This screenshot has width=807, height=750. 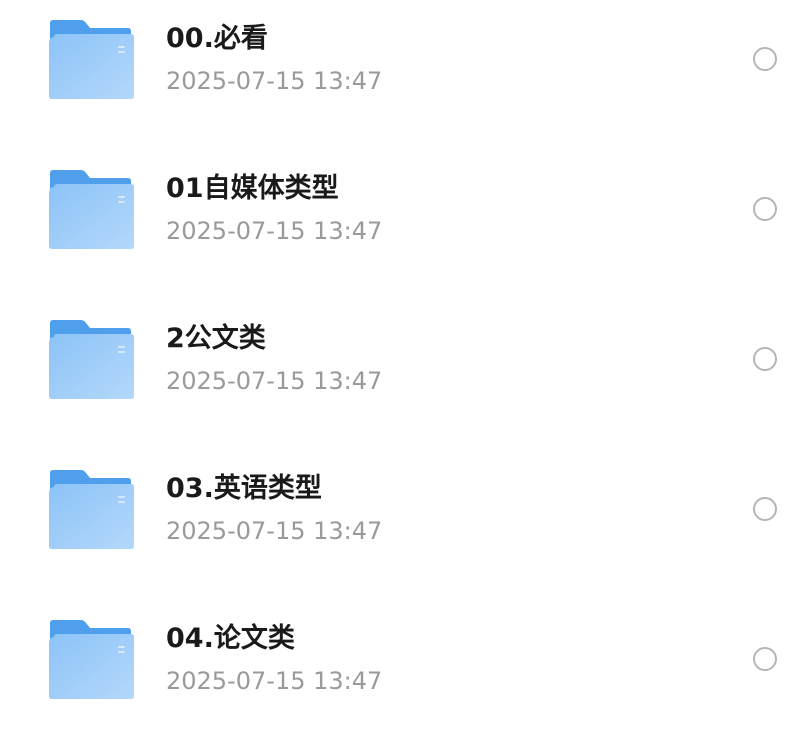 What do you see at coordinates (252, 188) in the screenshot?
I see `file-name: 01自媒体类型` at bounding box center [252, 188].